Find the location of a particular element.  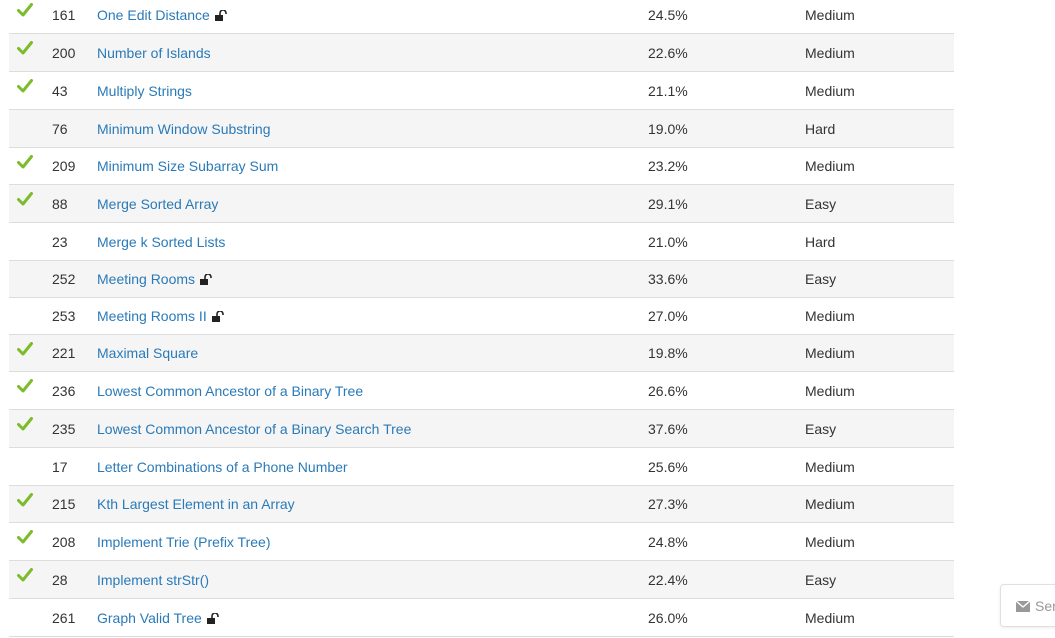

problem-title-text: Kth Largest Element in an Array is located at coordinates (196, 504).